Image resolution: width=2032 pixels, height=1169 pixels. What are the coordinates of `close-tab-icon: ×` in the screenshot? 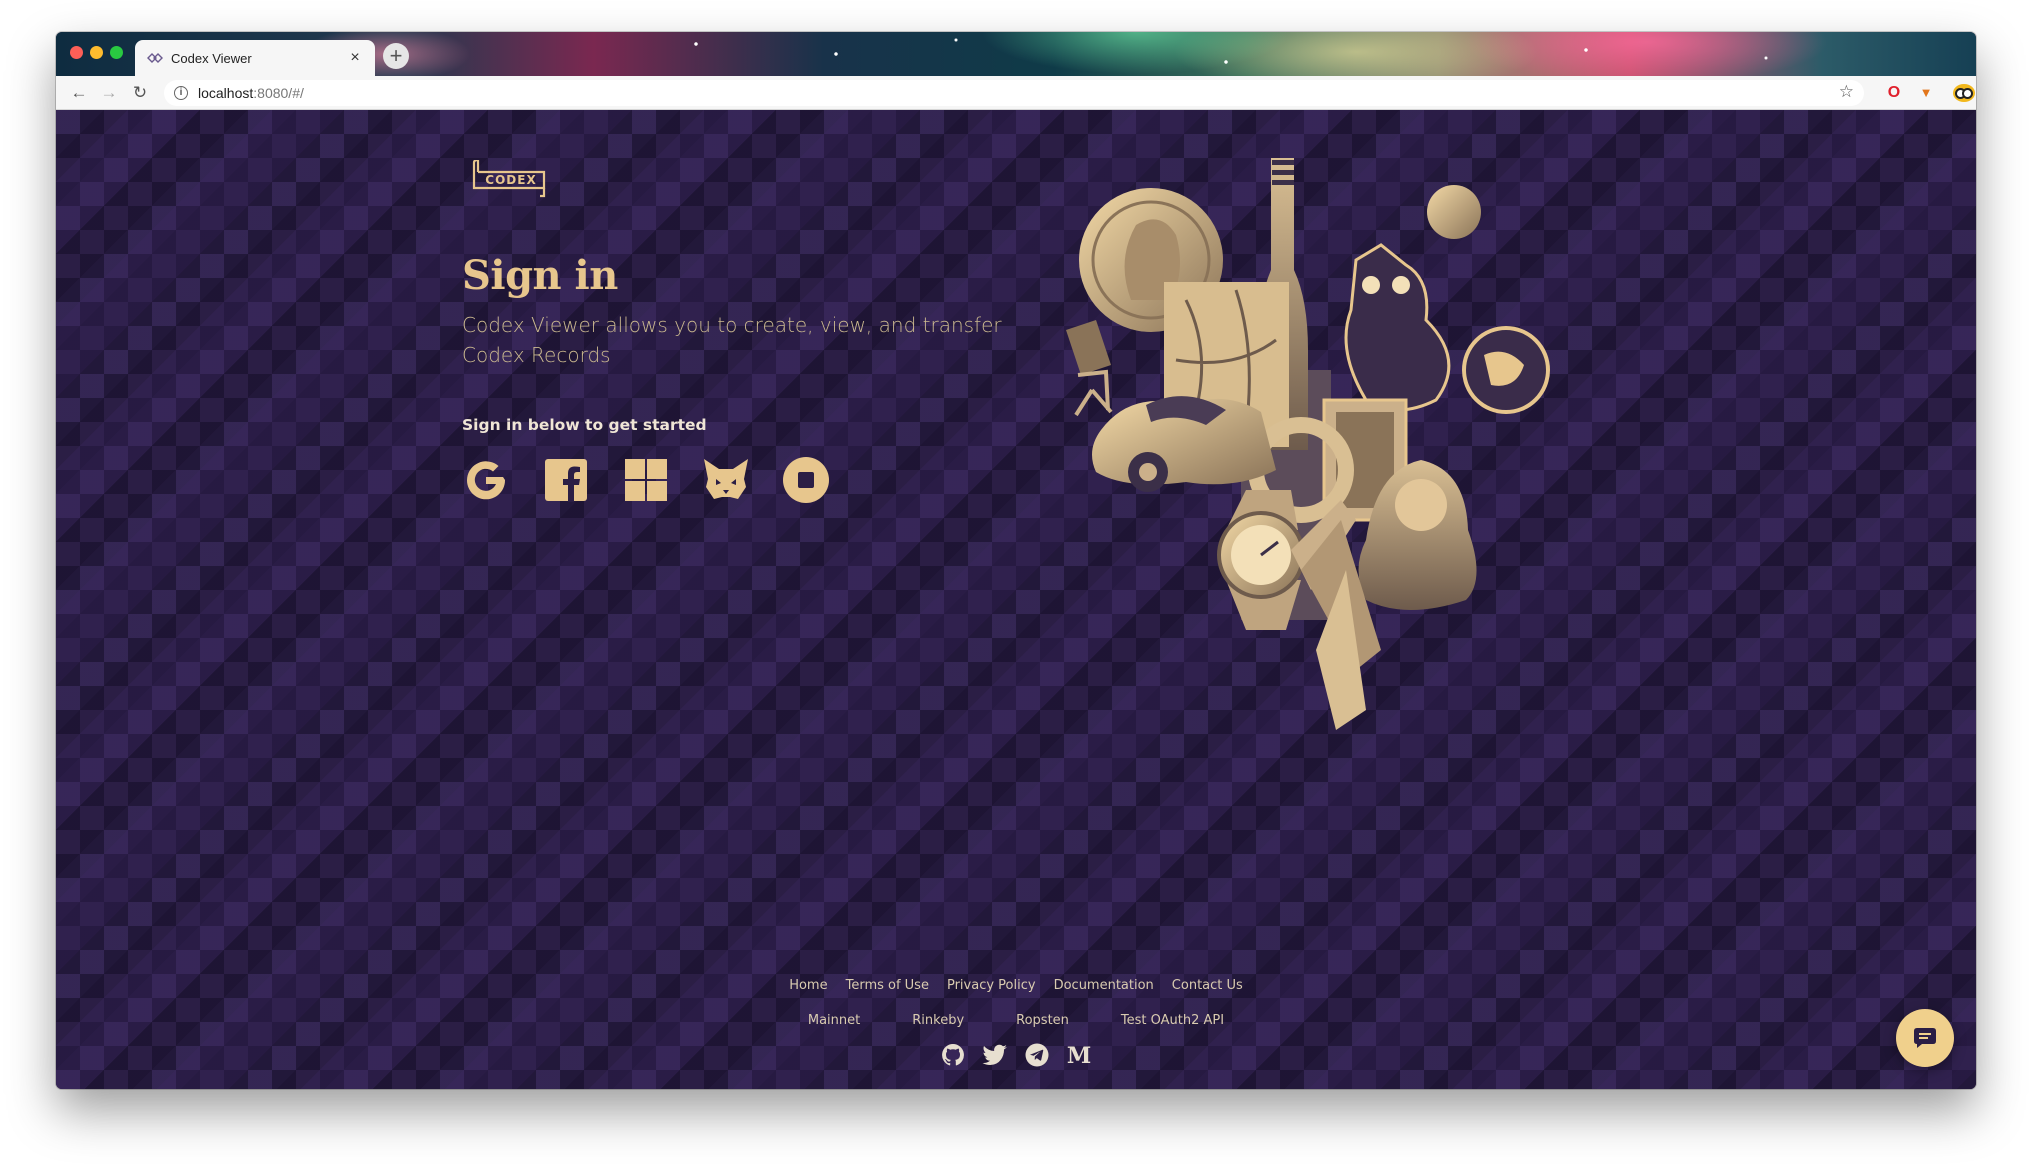 It's located at (355, 58).